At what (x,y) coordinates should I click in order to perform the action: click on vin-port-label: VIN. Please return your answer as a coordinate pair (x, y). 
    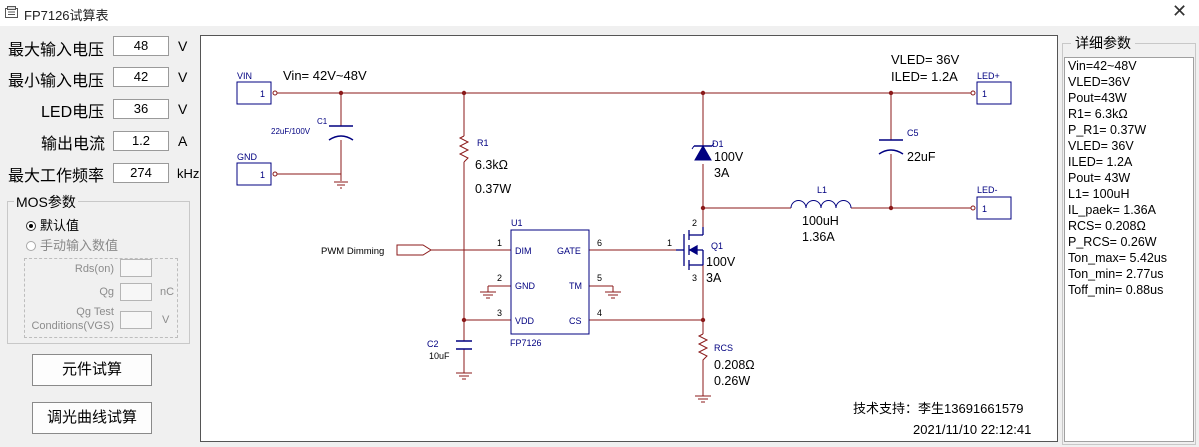
    Looking at the image, I should click on (244, 76).